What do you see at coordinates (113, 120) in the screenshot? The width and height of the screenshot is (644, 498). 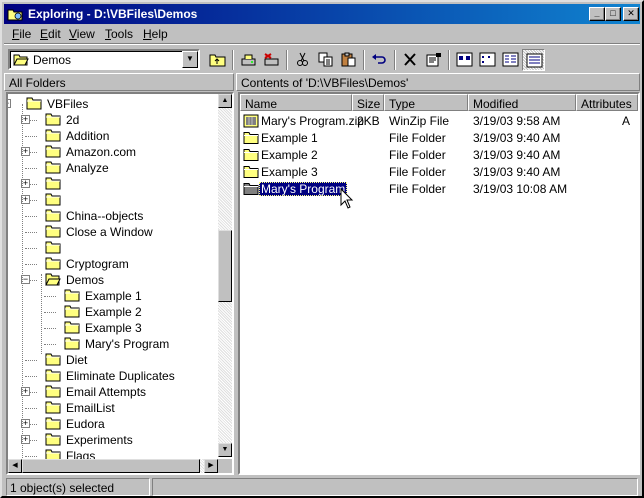 I see `tree-item: +2d` at bounding box center [113, 120].